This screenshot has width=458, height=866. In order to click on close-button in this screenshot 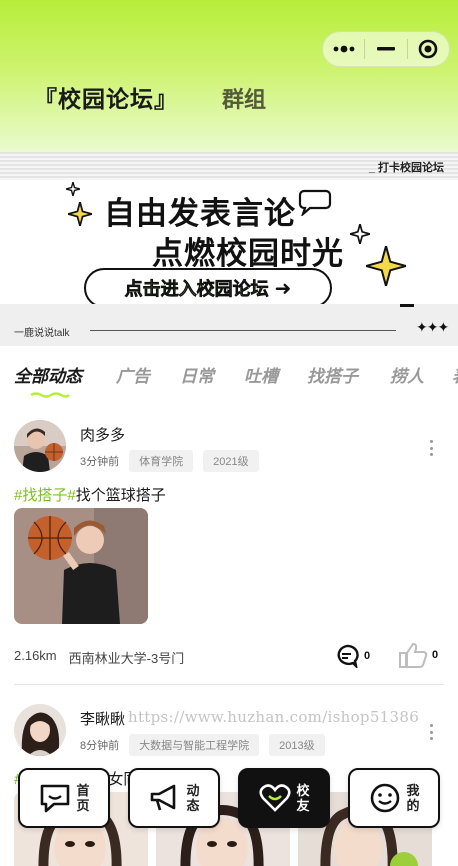, I will do `click(428, 49)`.